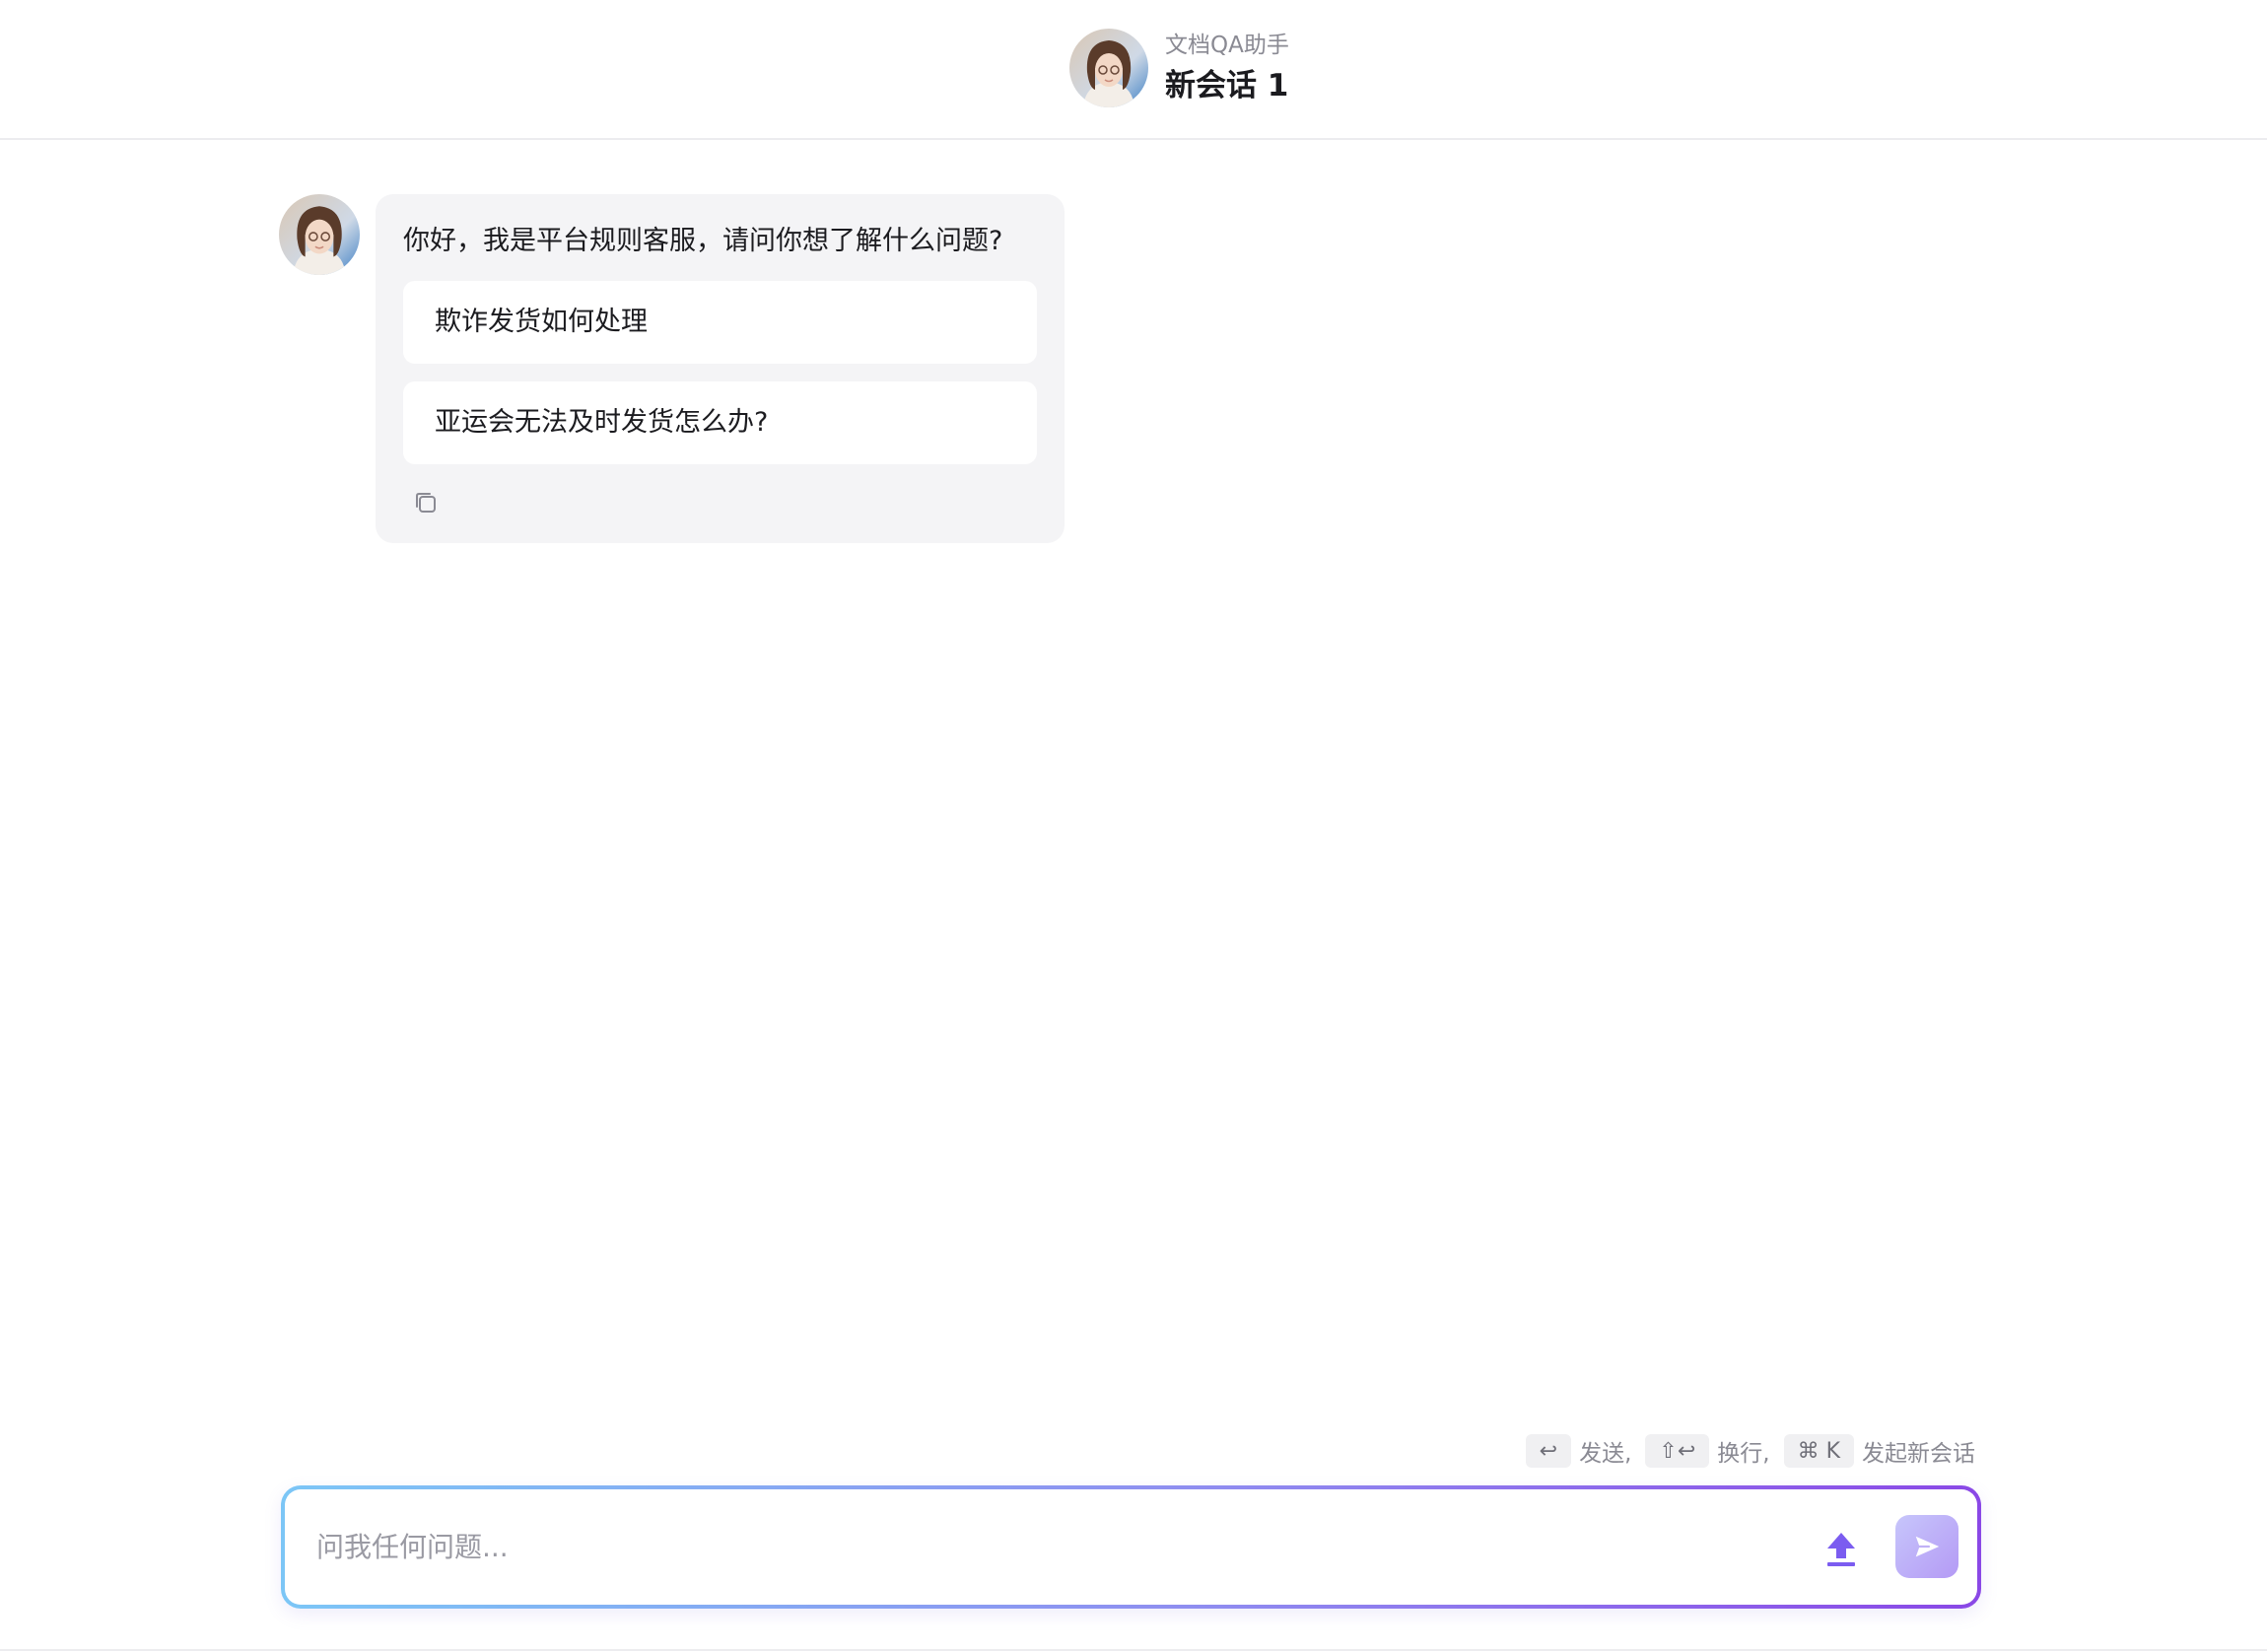 This screenshot has width=2267, height=1652. What do you see at coordinates (426, 502) in the screenshot?
I see `copy-icon` at bounding box center [426, 502].